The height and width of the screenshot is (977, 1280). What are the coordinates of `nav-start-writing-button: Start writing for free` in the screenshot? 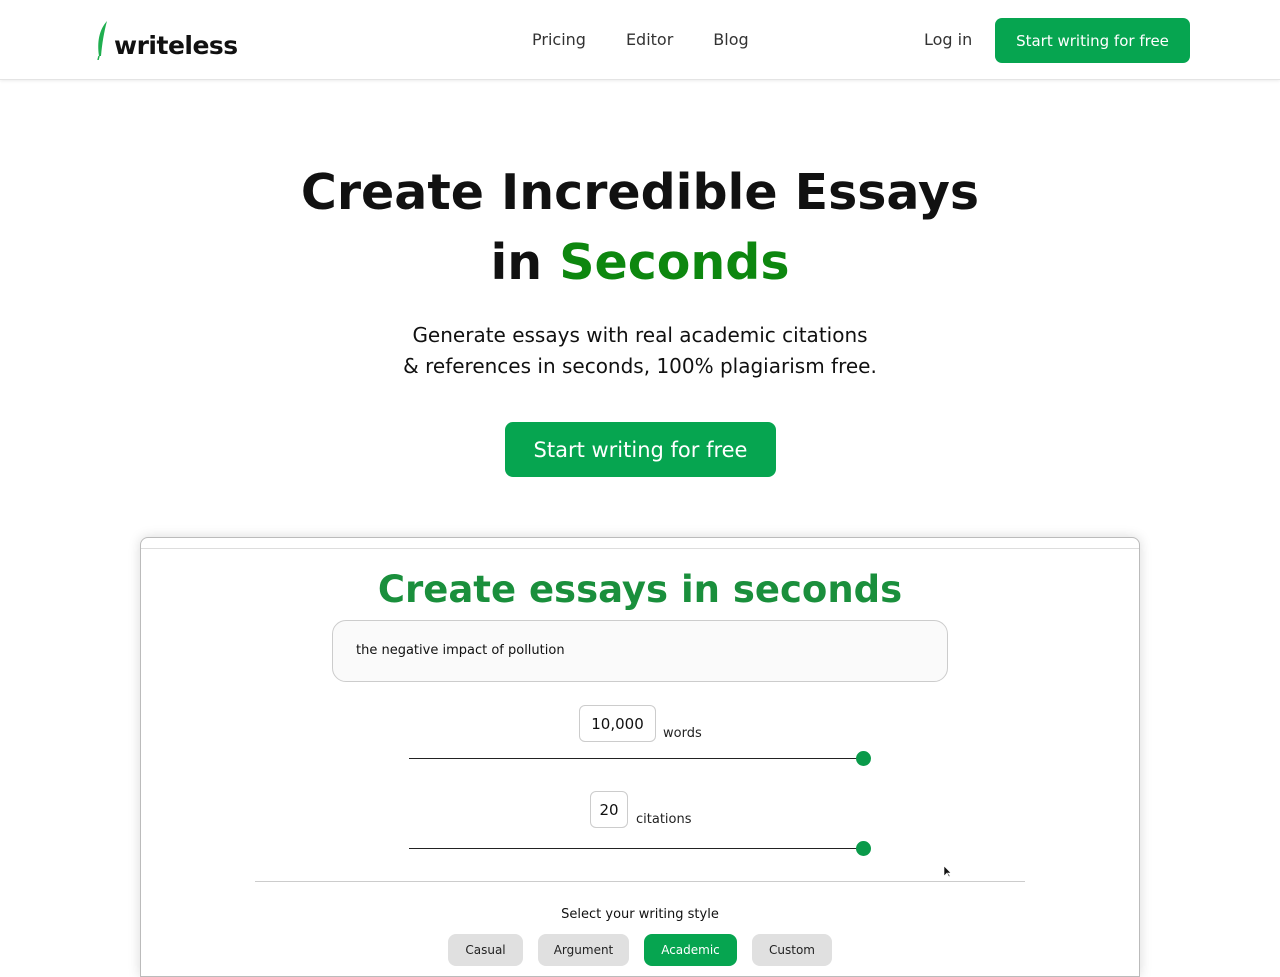 It's located at (1092, 40).